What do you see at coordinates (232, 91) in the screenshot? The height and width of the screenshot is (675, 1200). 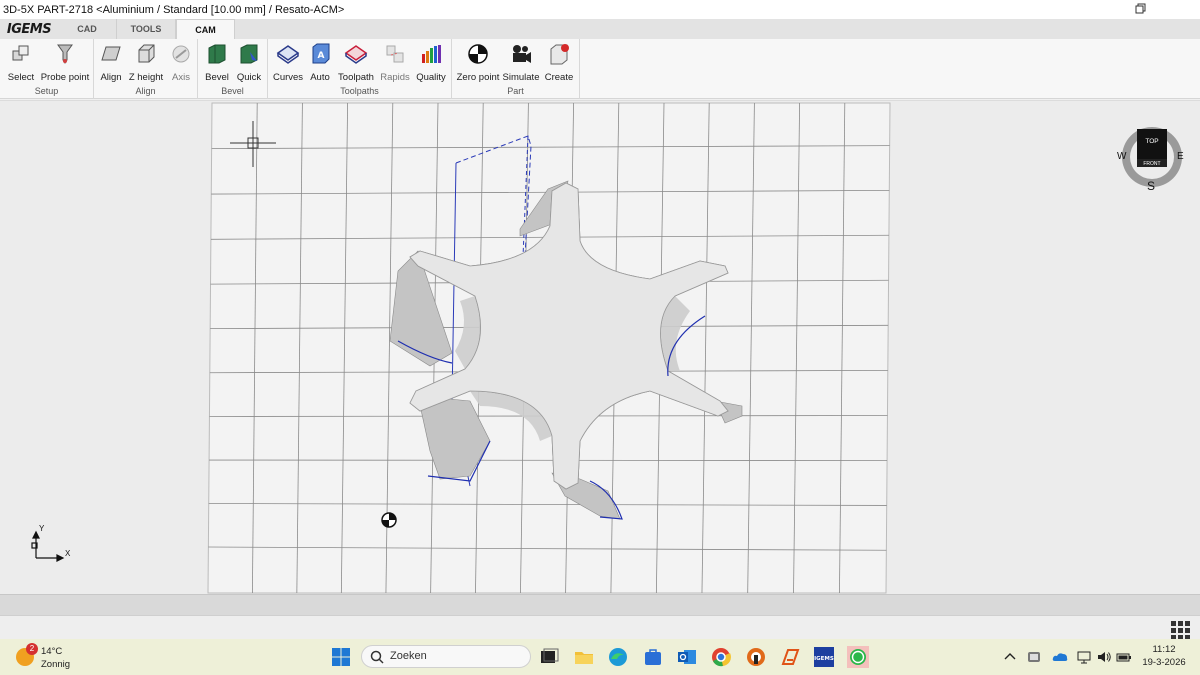 I see `bevel-group-label: Bevel` at bounding box center [232, 91].